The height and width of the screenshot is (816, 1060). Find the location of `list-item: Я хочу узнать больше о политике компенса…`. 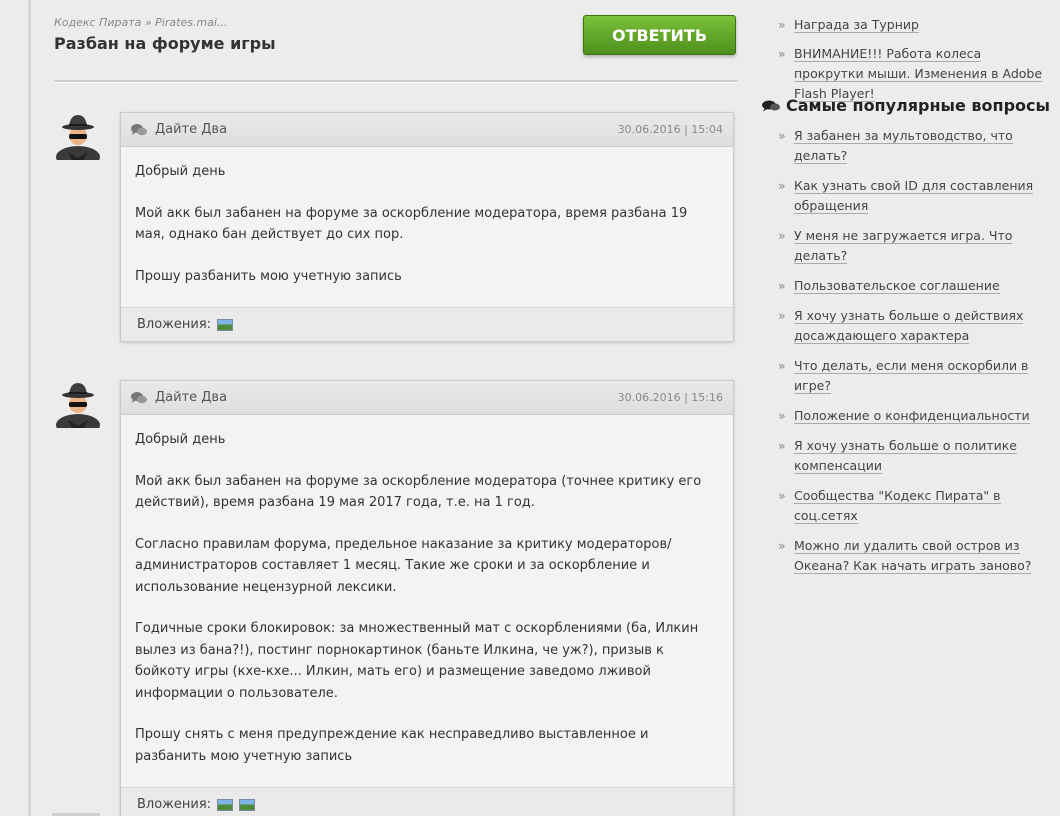

list-item: Я хочу узнать больше о политике компенса… is located at coordinates (905, 456).